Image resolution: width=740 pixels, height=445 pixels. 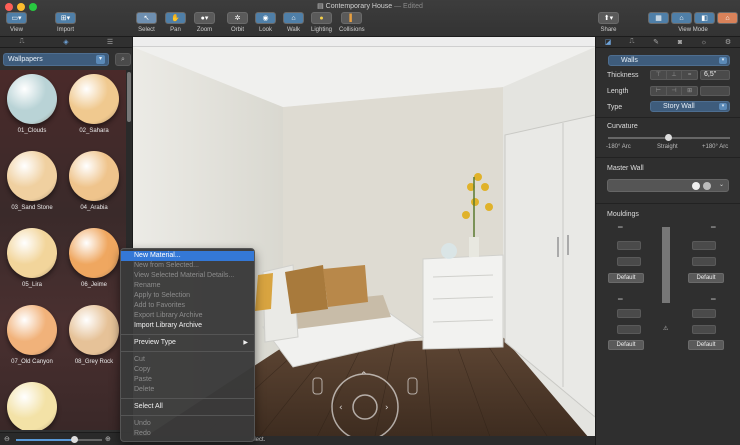 I want to click on curvature-slider, so click(x=669, y=137).